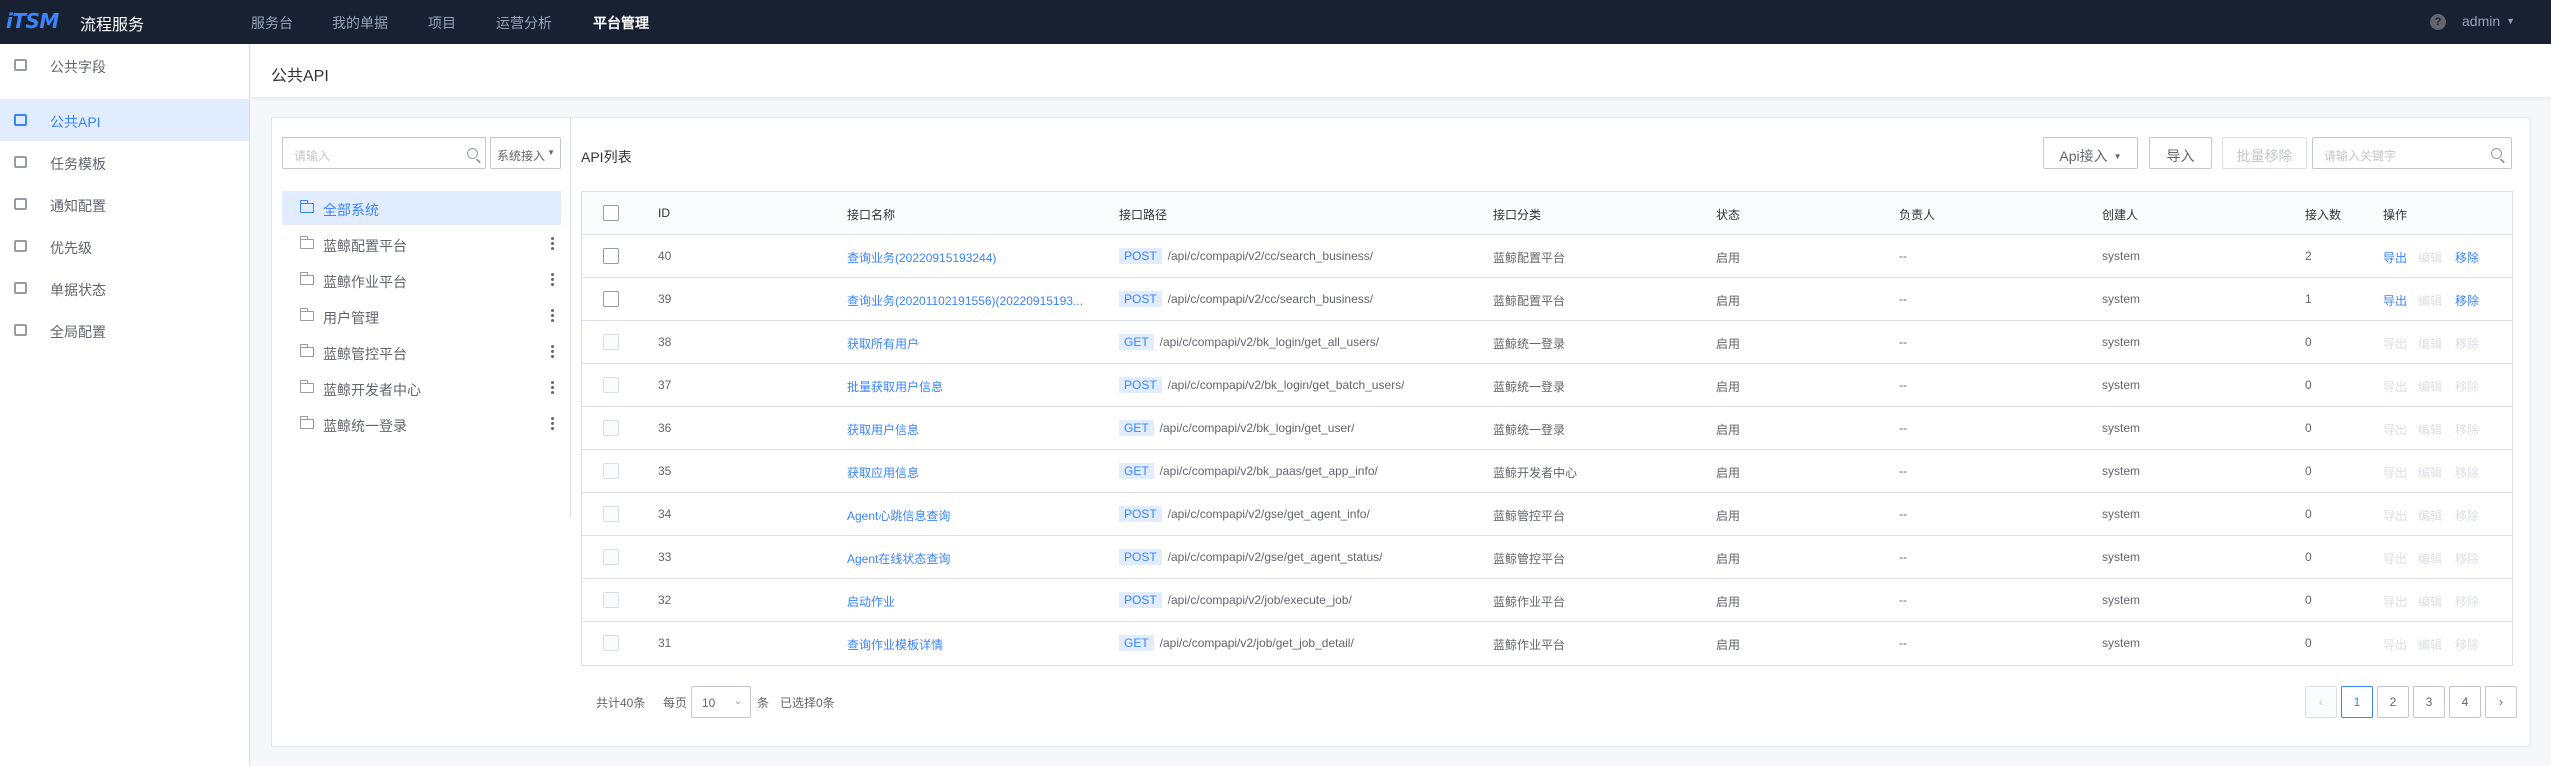 The height and width of the screenshot is (766, 2551). Describe the element at coordinates (2090, 153) in the screenshot. I see `api-access-button: Api接入 ▼` at that location.